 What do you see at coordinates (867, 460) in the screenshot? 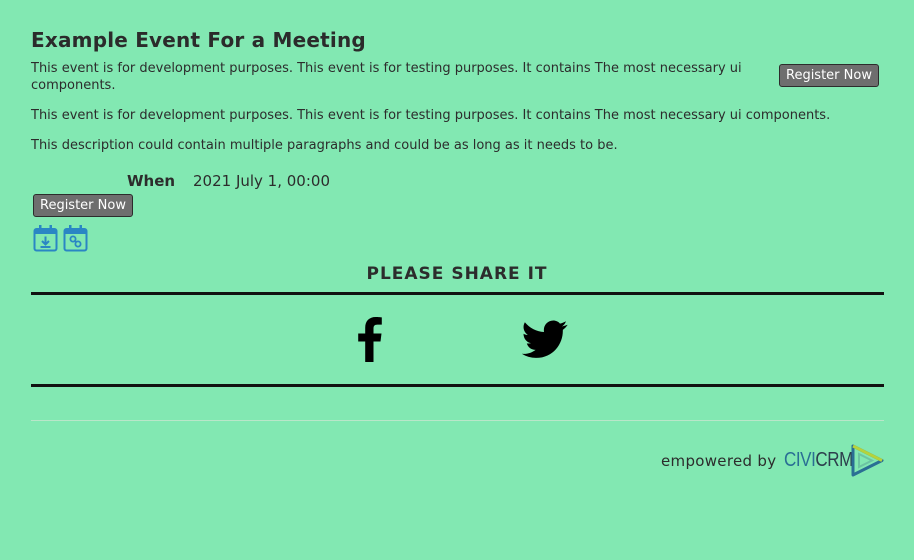
I see `civicrm-logo-icon` at bounding box center [867, 460].